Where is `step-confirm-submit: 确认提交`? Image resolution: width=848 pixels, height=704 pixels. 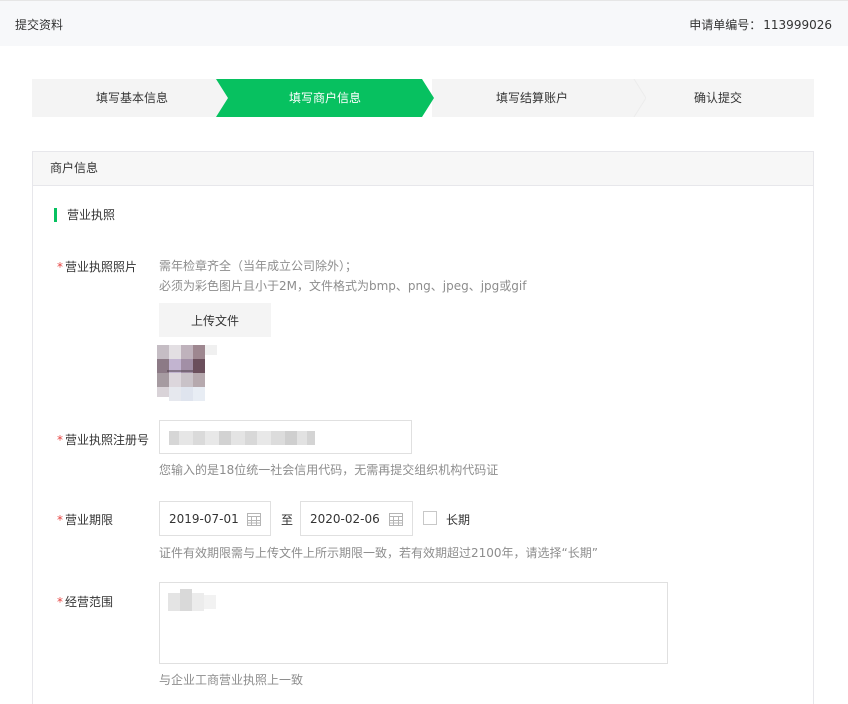
step-confirm-submit: 确认提交 is located at coordinates (718, 98).